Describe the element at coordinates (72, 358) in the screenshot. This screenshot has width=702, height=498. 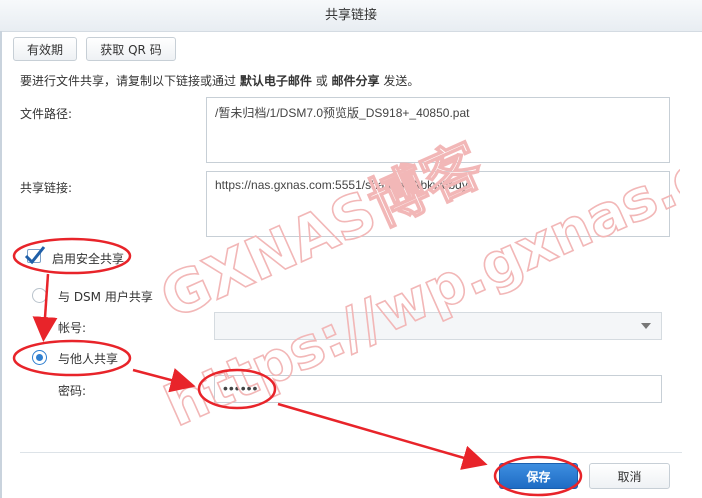
I see `annotation-ellipse-other` at that location.